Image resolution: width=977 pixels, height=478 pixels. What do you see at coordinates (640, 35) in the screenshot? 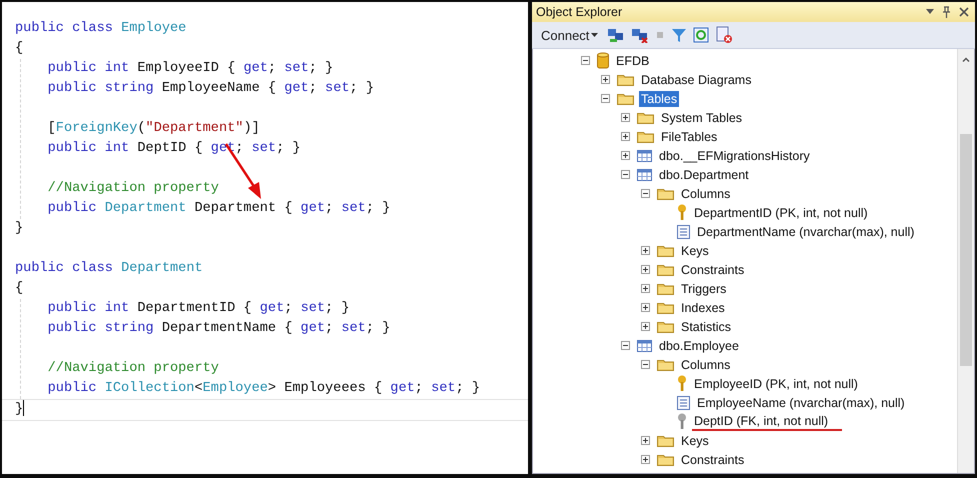
I see `server-remove-icon` at bounding box center [640, 35].